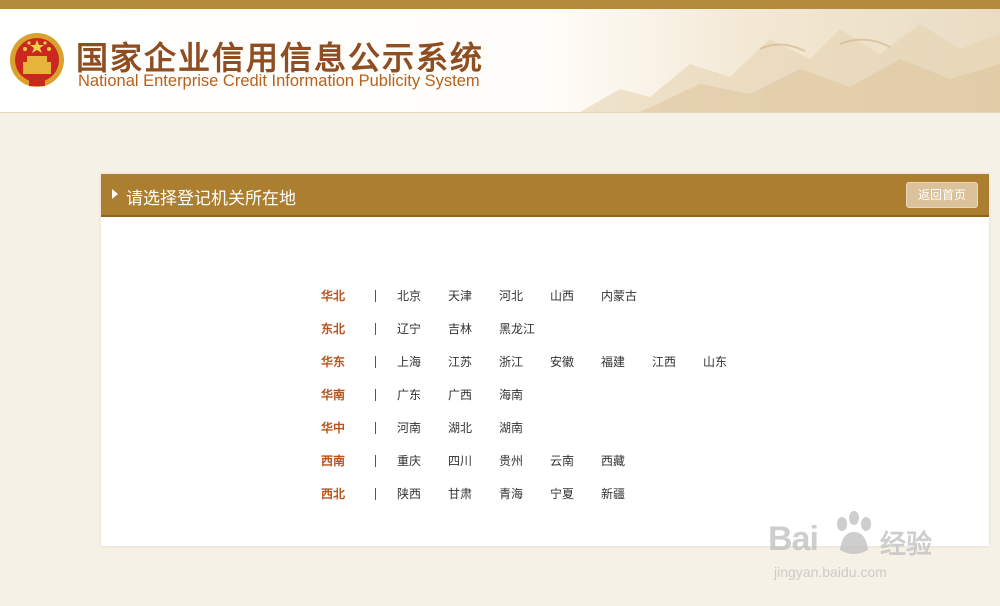 The width and height of the screenshot is (1000, 606). I want to click on baidu-watermark: Bai 经验 jingyan.baidu.com, so click(863, 547).